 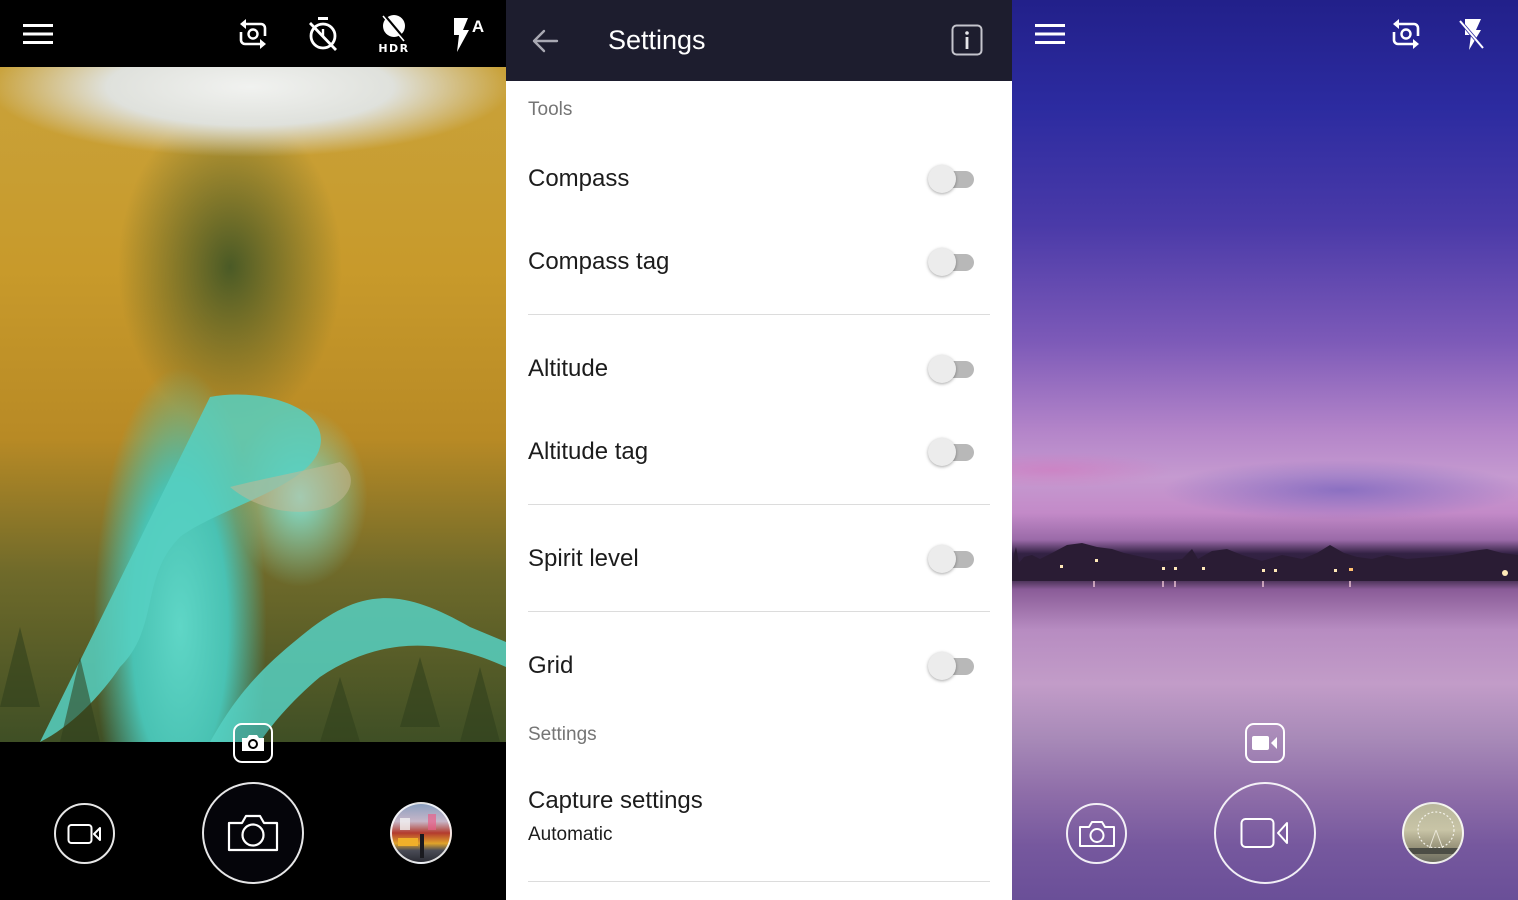 I want to click on flash-auto-icon: A, so click(x=469, y=34).